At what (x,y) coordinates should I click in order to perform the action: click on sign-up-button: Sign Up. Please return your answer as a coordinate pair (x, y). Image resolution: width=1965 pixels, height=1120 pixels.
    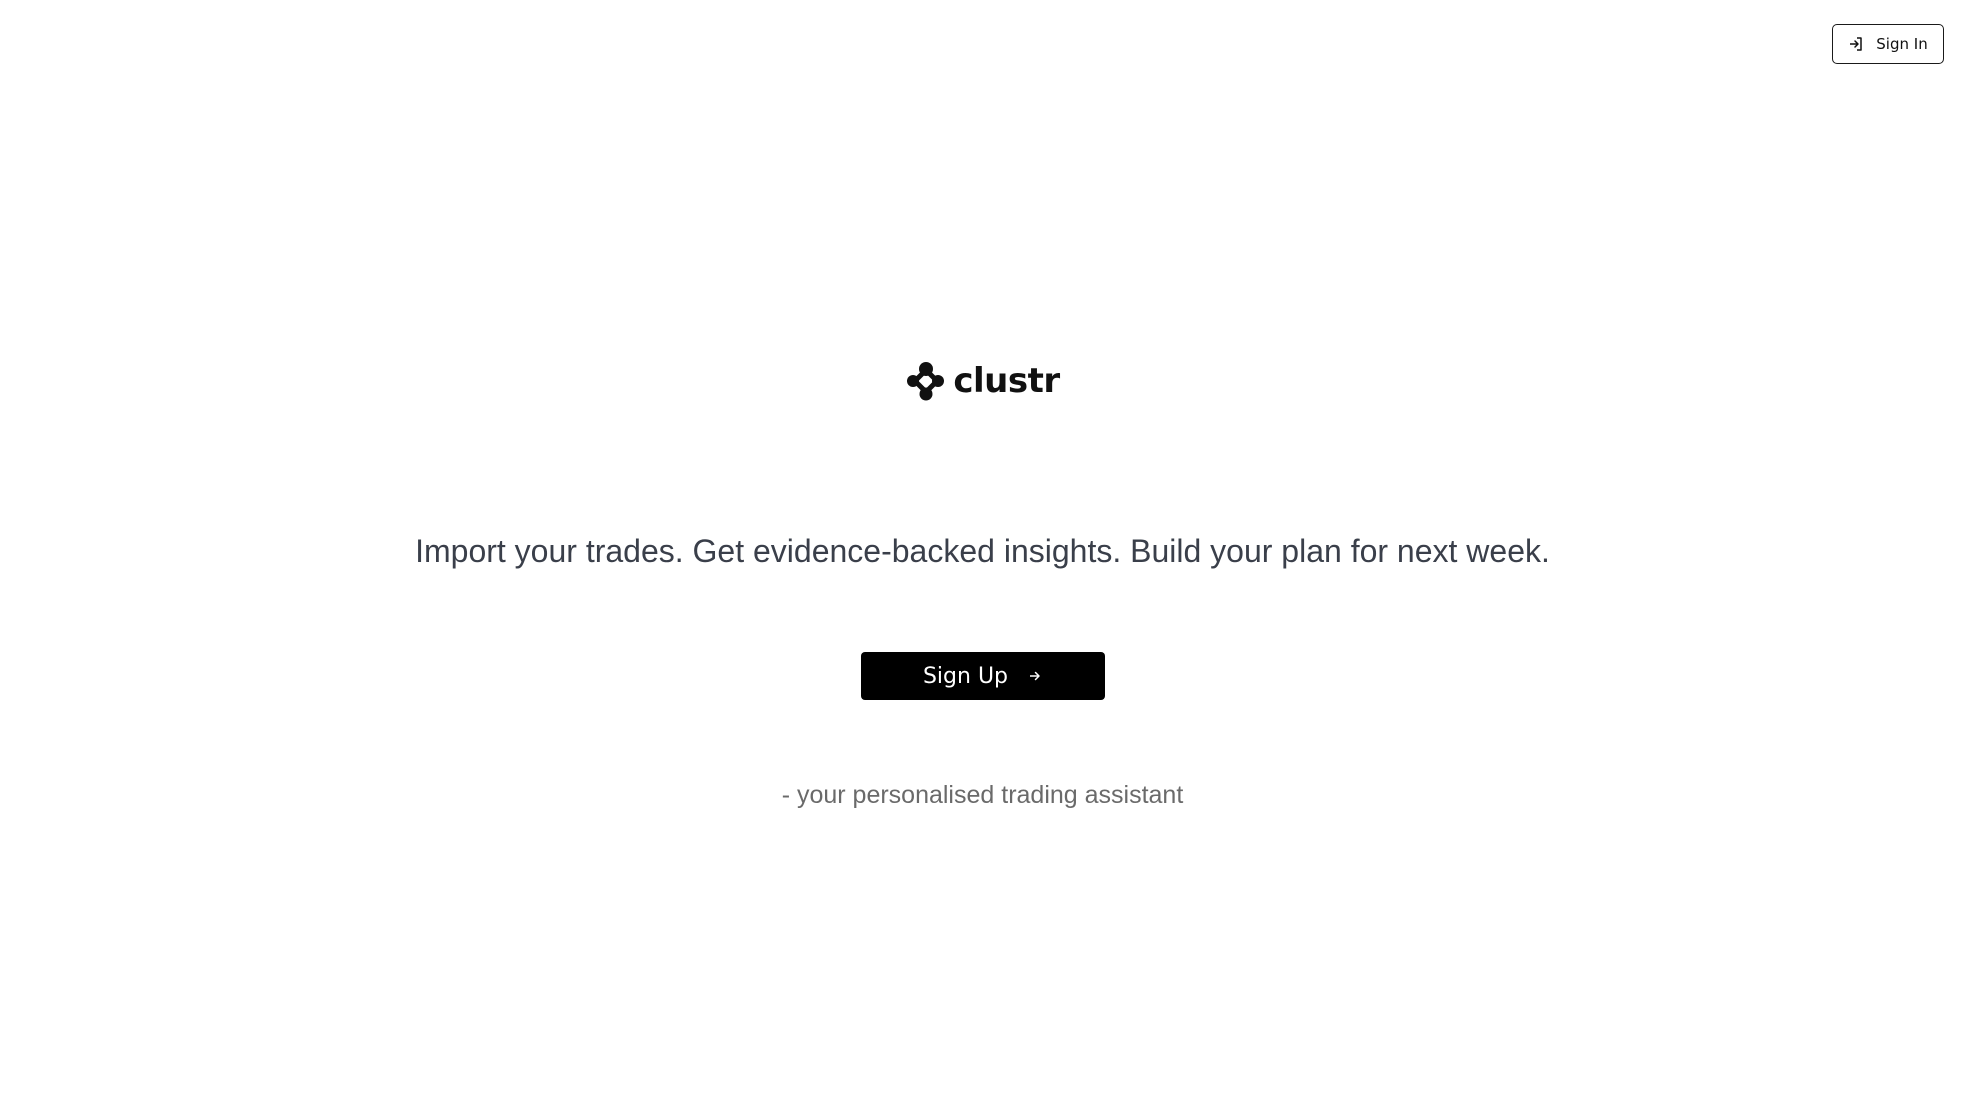
    Looking at the image, I should click on (982, 676).